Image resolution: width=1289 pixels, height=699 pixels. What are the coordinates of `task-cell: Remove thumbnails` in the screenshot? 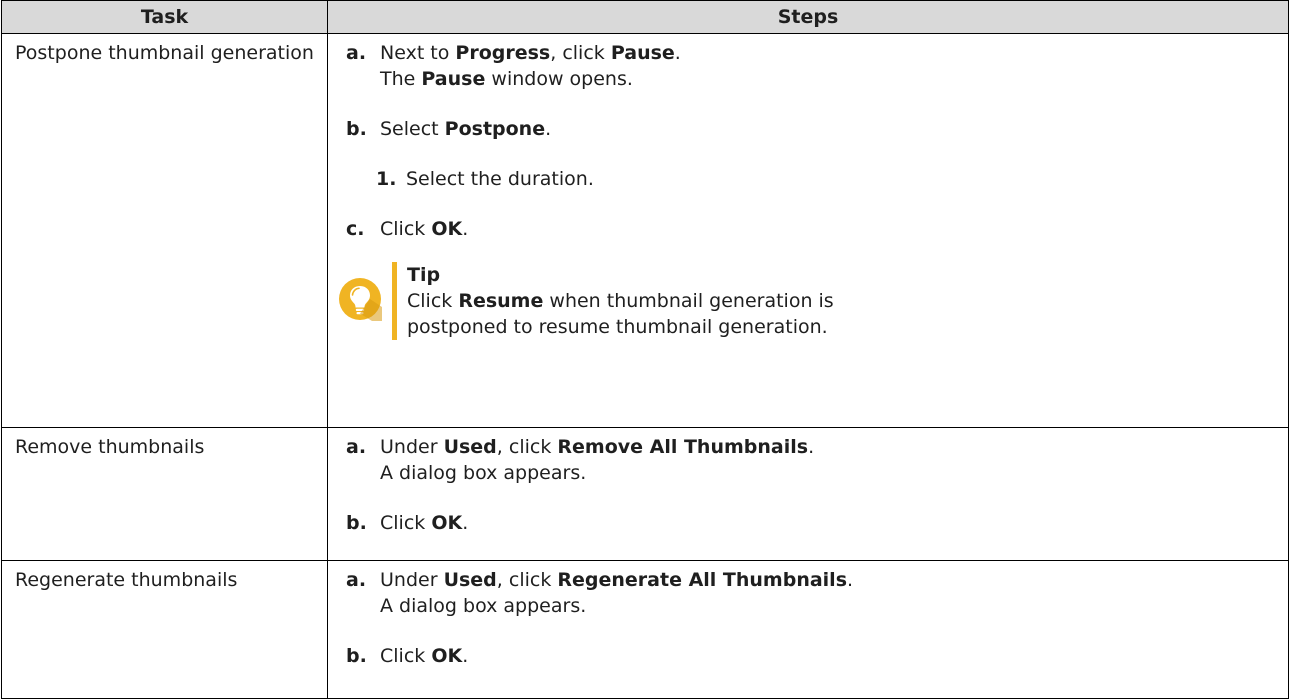 It's located at (164, 494).